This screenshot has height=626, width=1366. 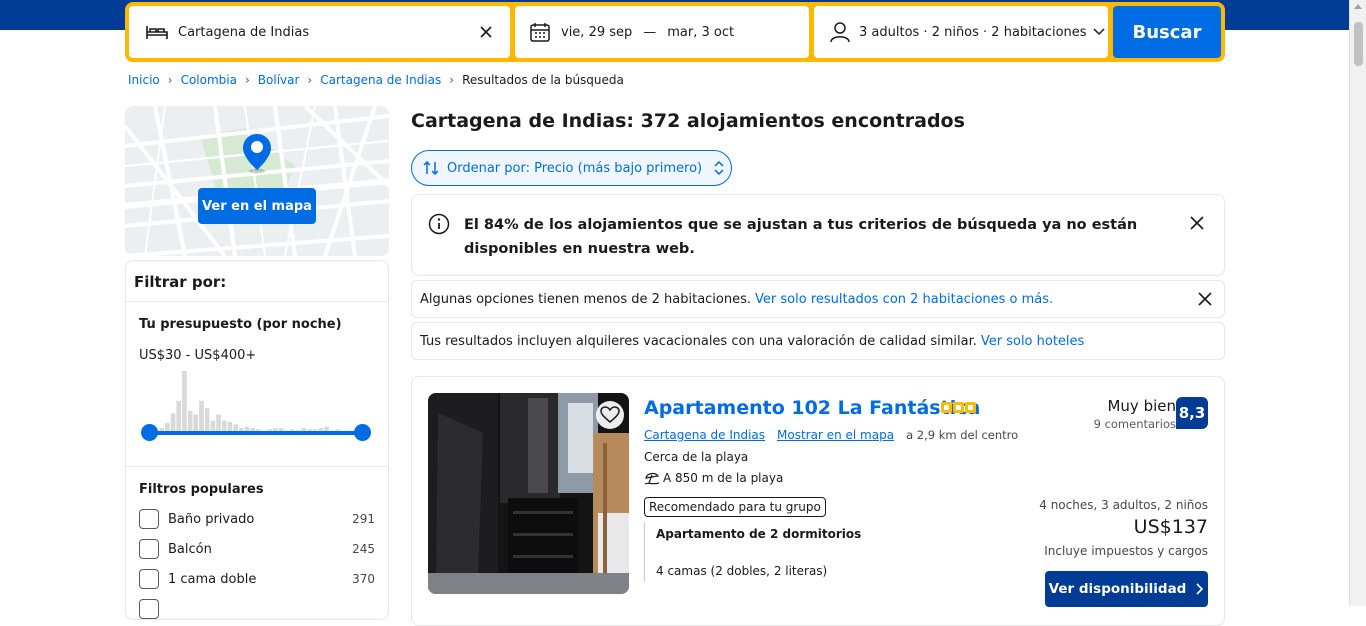 What do you see at coordinates (1126, 551) in the screenshot?
I see `taxes-note: Incluye impuestos y cargos` at bounding box center [1126, 551].